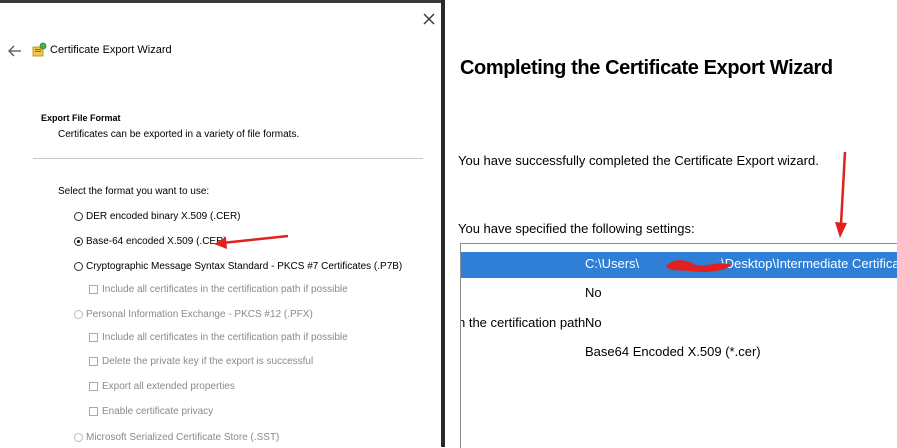 The width and height of the screenshot is (897, 448). What do you see at coordinates (158, 411) in the screenshot?
I see `option-label: Enable certificate privacy` at bounding box center [158, 411].